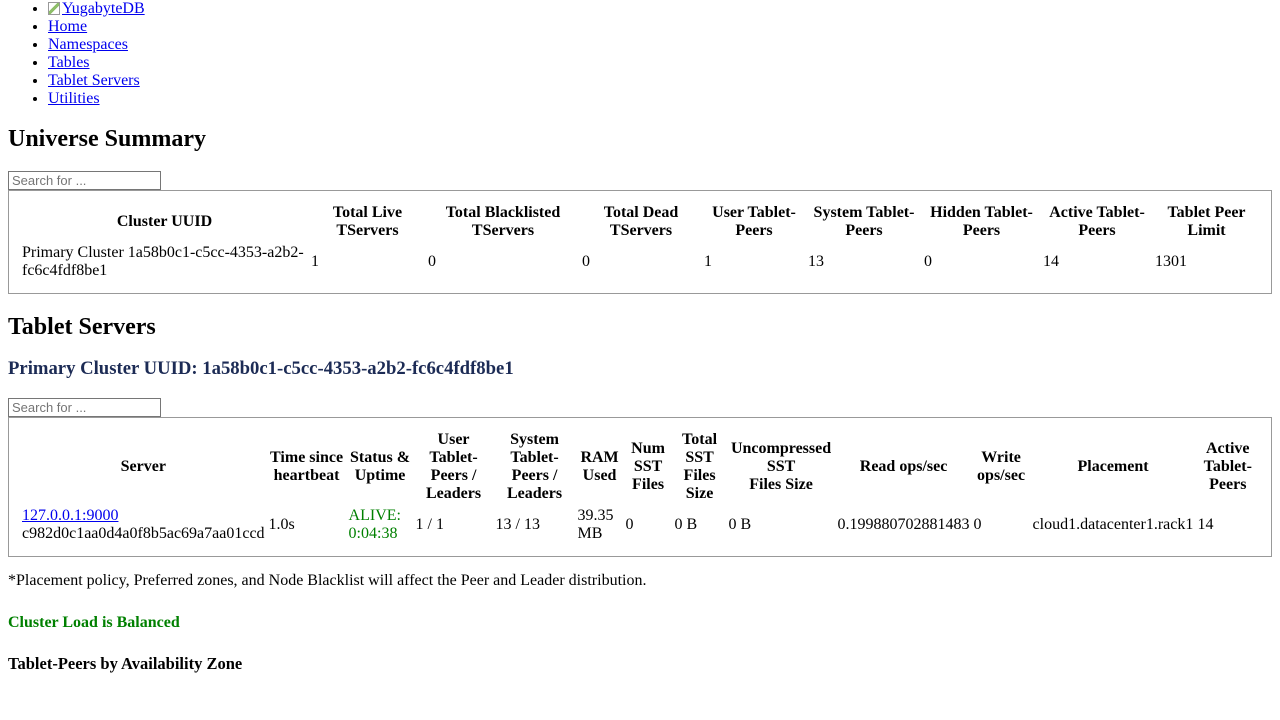 The width and height of the screenshot is (1280, 720). Describe the element at coordinates (373, 533) in the screenshot. I see `uptime-text: 0:04:38` at that location.